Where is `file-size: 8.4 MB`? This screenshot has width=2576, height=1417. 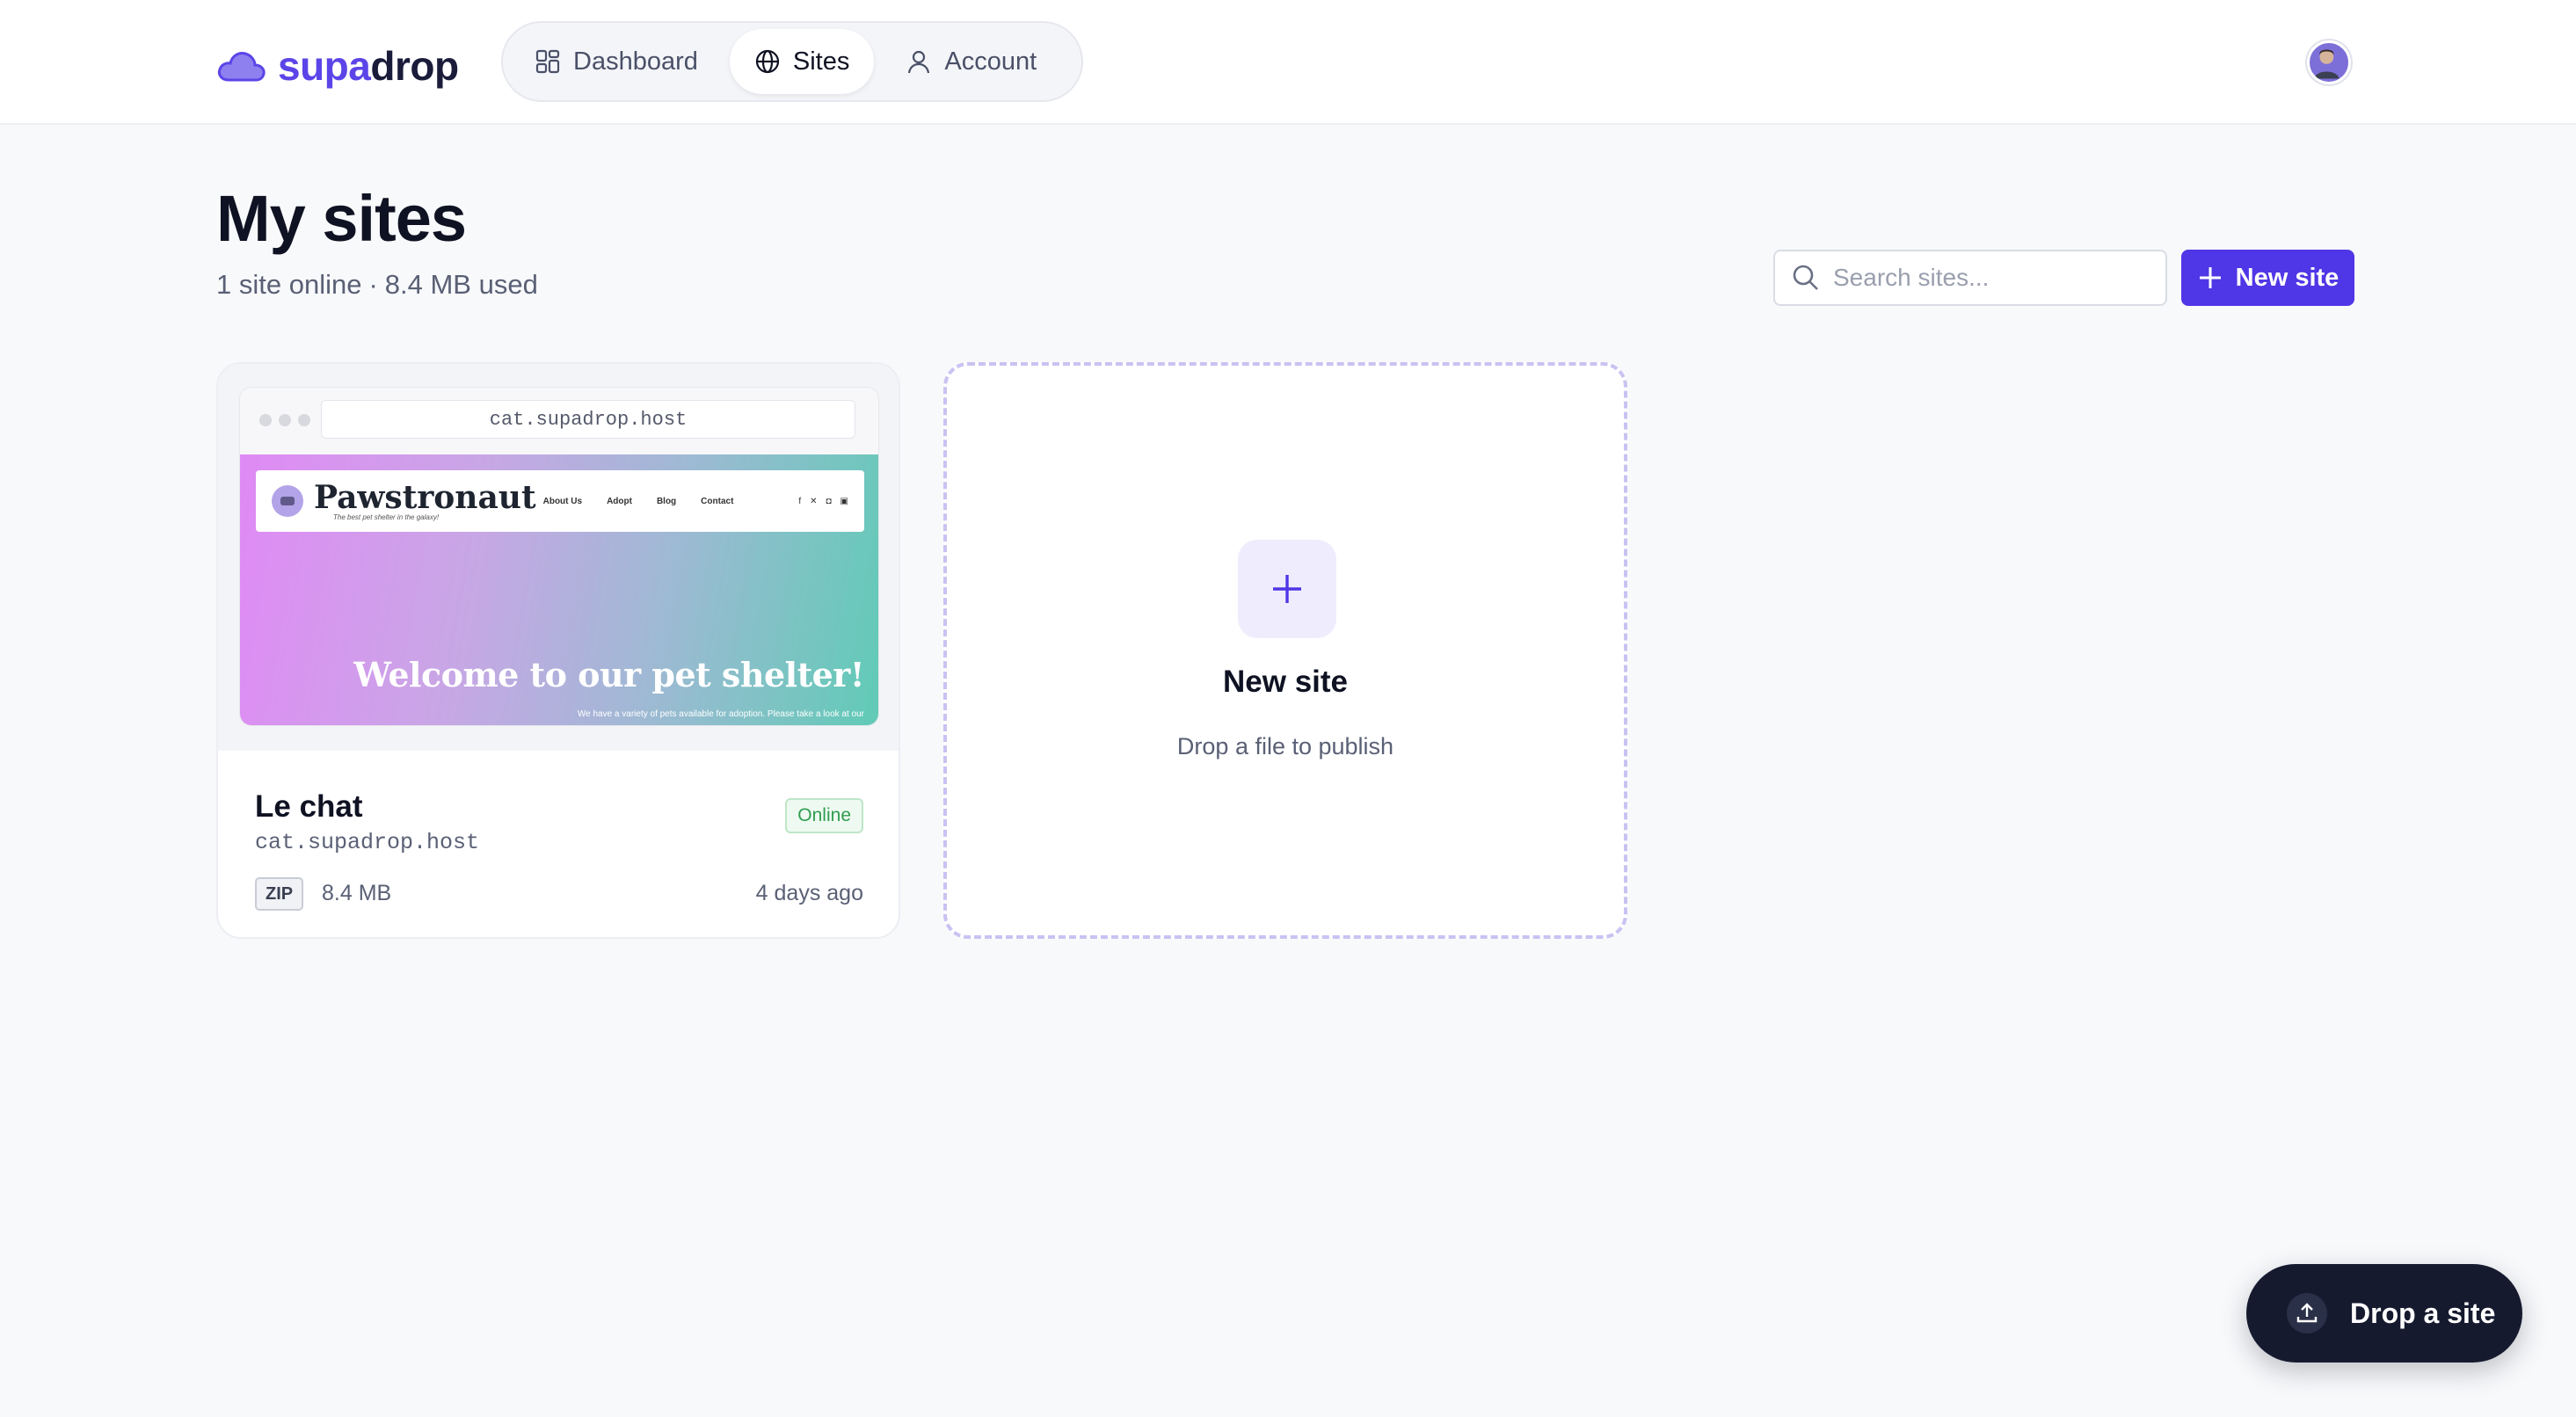
file-size: 8.4 MB is located at coordinates (357, 893).